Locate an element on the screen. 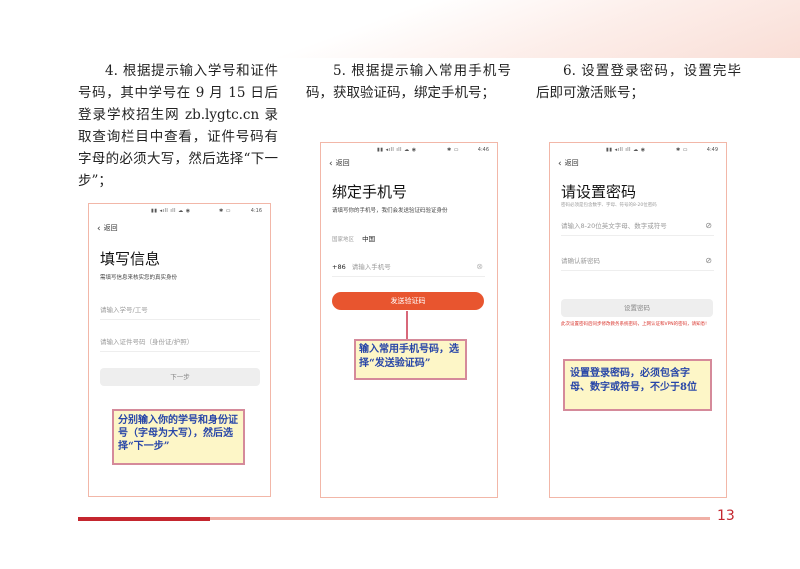  region-value: 中国 is located at coordinates (369, 239).